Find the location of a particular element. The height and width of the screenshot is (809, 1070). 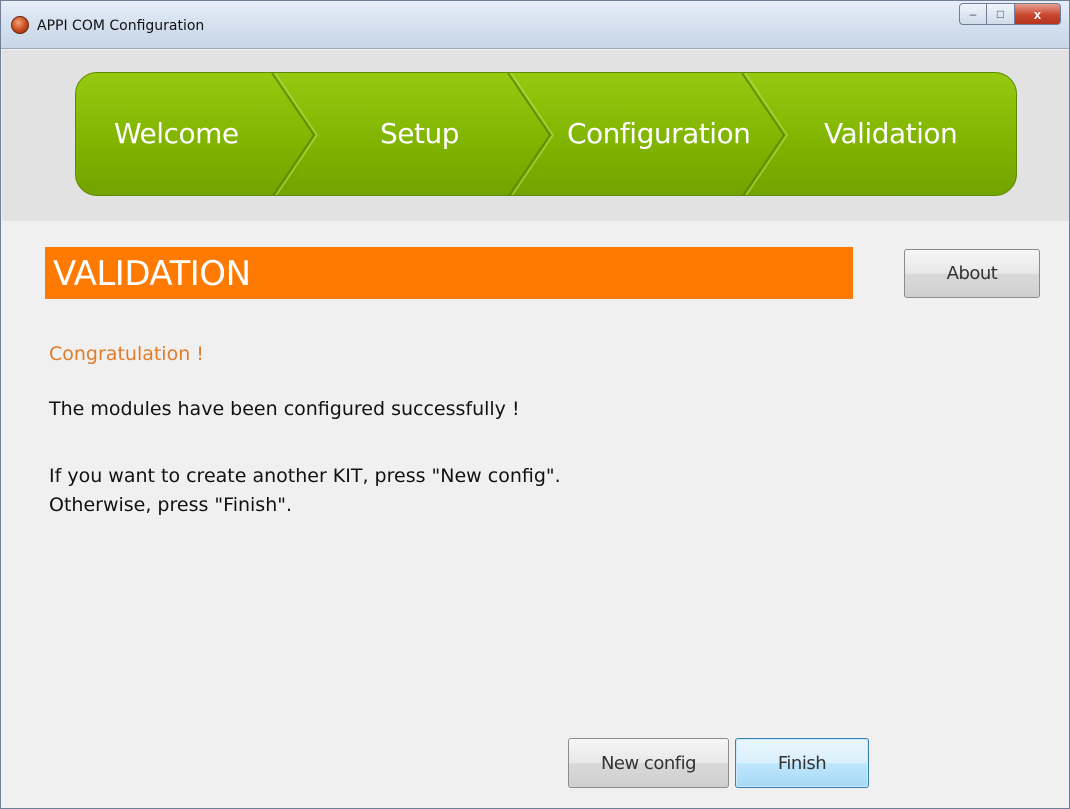

close-icon: x is located at coordinates (1037, 14).